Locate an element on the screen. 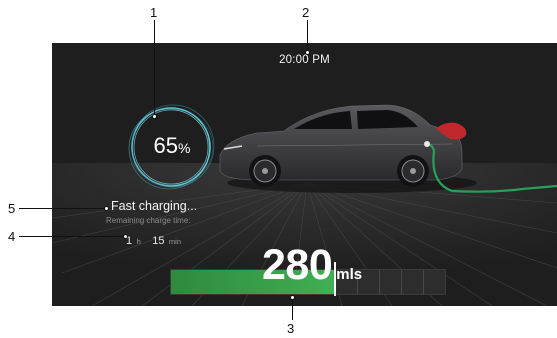  remaining-time-label: Remaining charge time: is located at coordinates (148, 220).